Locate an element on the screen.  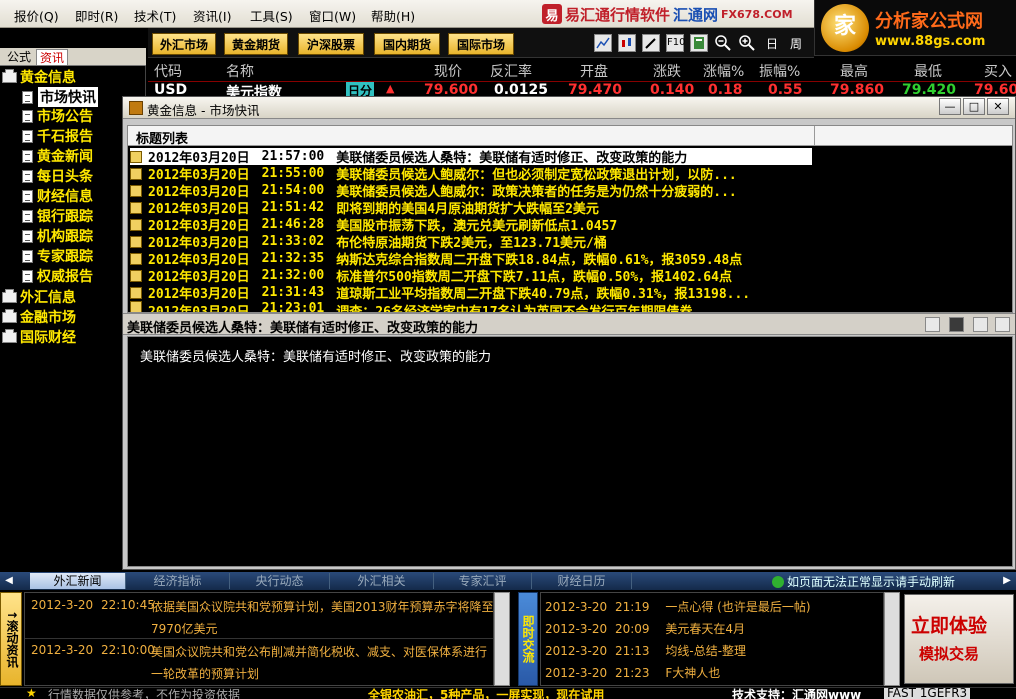
instant-chat-scrollbar is located at coordinates (892, 639).